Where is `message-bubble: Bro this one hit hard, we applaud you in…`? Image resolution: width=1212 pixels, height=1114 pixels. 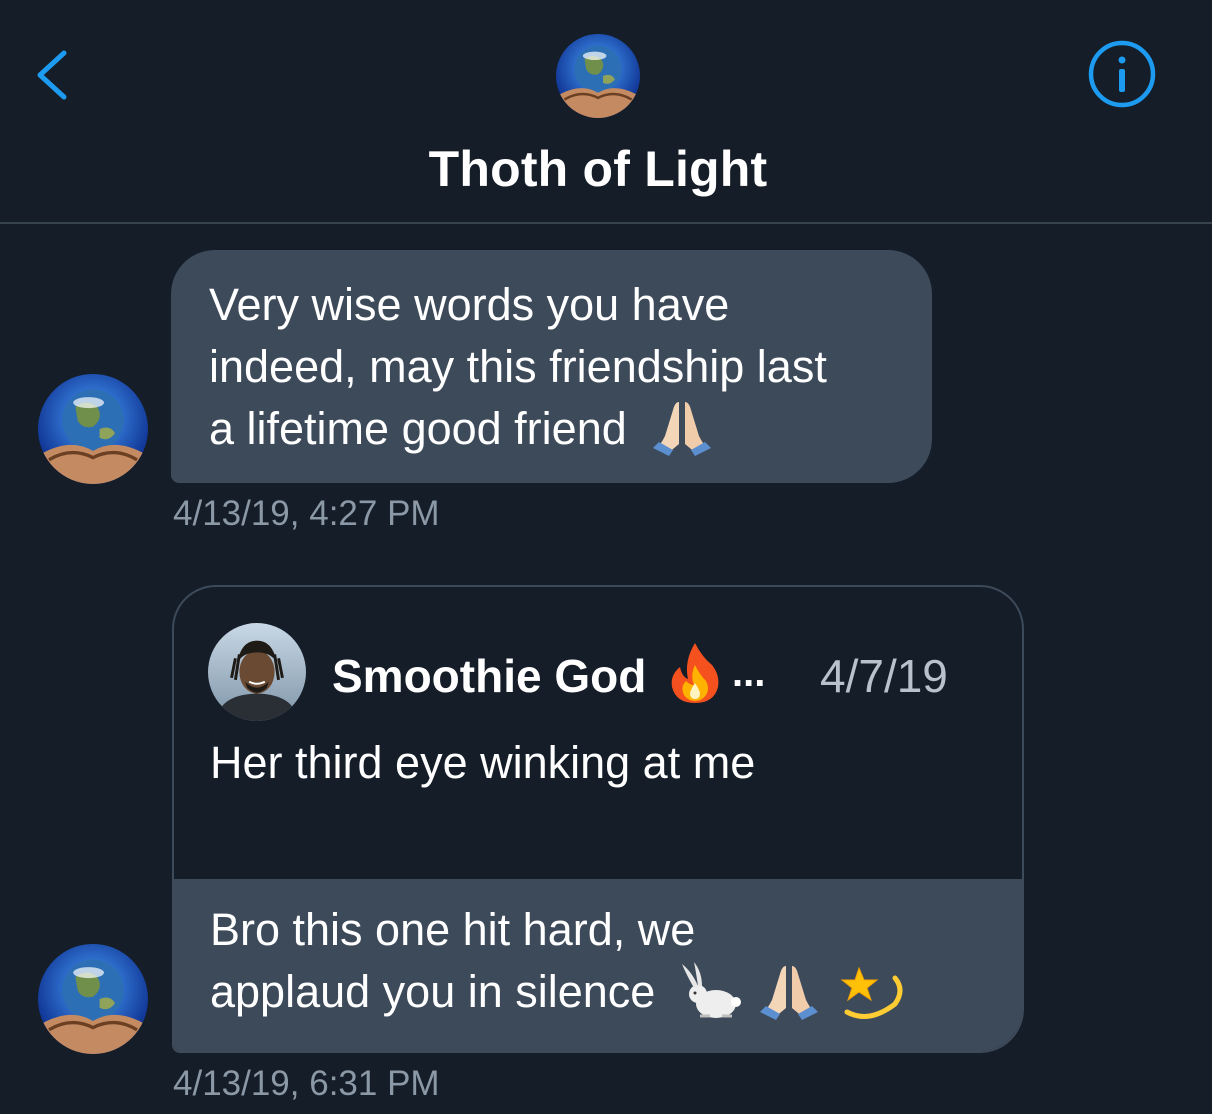 message-bubble: Bro this one hit hard, we applaud you in… is located at coordinates (598, 965).